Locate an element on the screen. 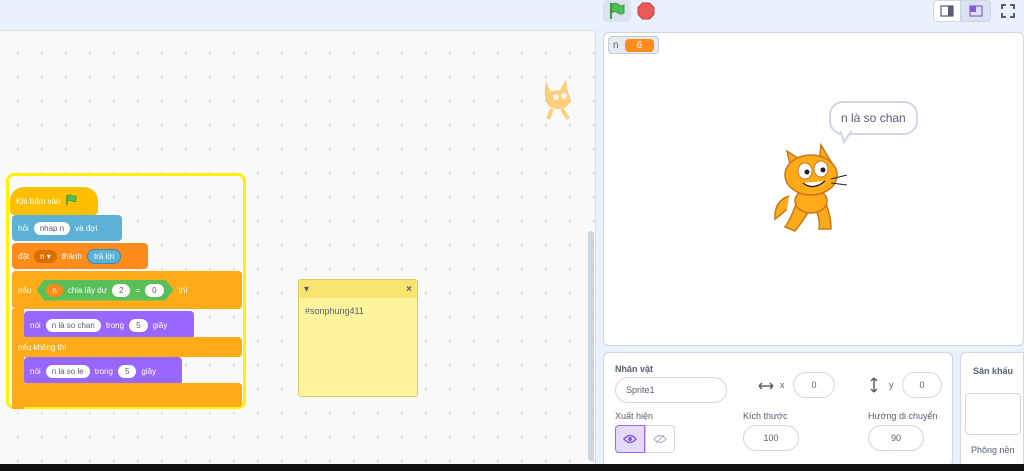  show-label: Xuất hiện is located at coordinates (634, 416).